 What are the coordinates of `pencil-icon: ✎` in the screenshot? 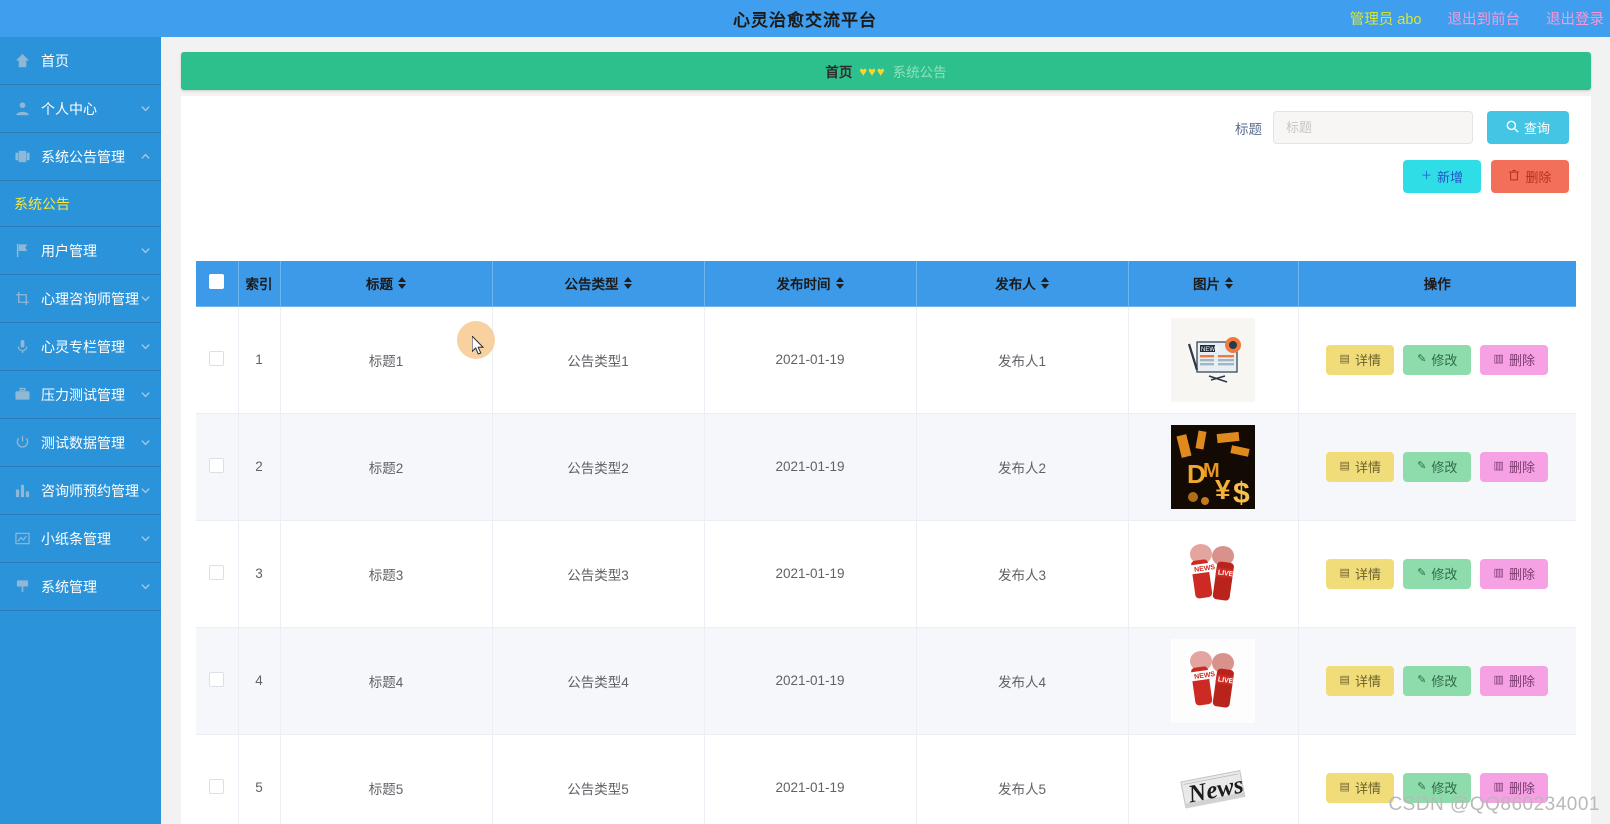 It's located at (1422, 573).